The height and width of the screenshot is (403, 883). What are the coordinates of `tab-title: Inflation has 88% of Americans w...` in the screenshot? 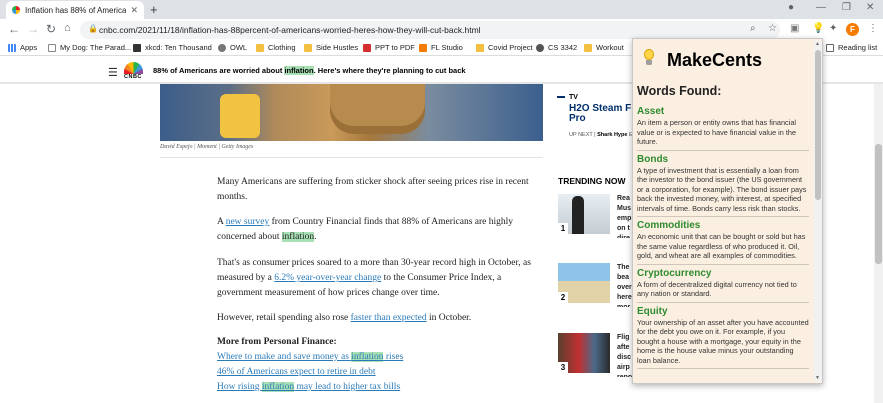 It's located at (76, 10).